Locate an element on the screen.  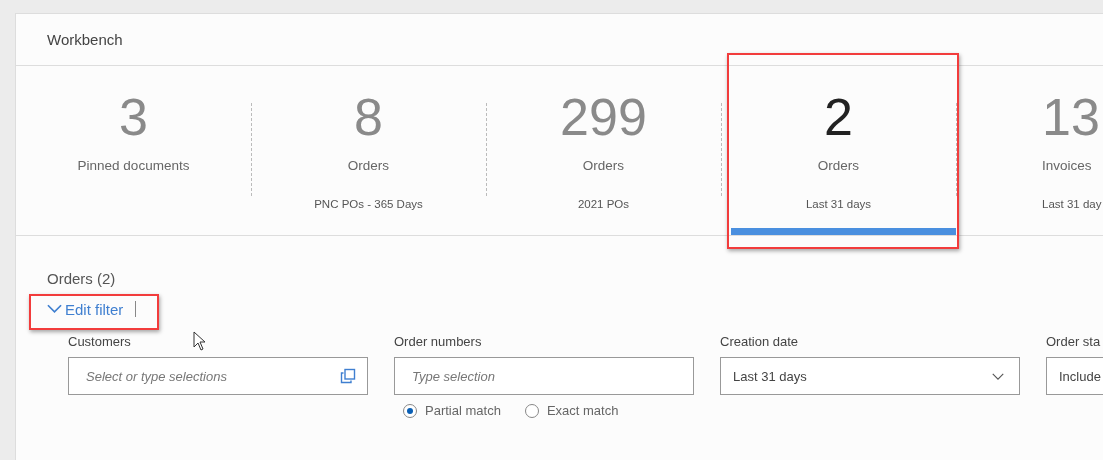
cursor-icon is located at coordinates (200, 341).